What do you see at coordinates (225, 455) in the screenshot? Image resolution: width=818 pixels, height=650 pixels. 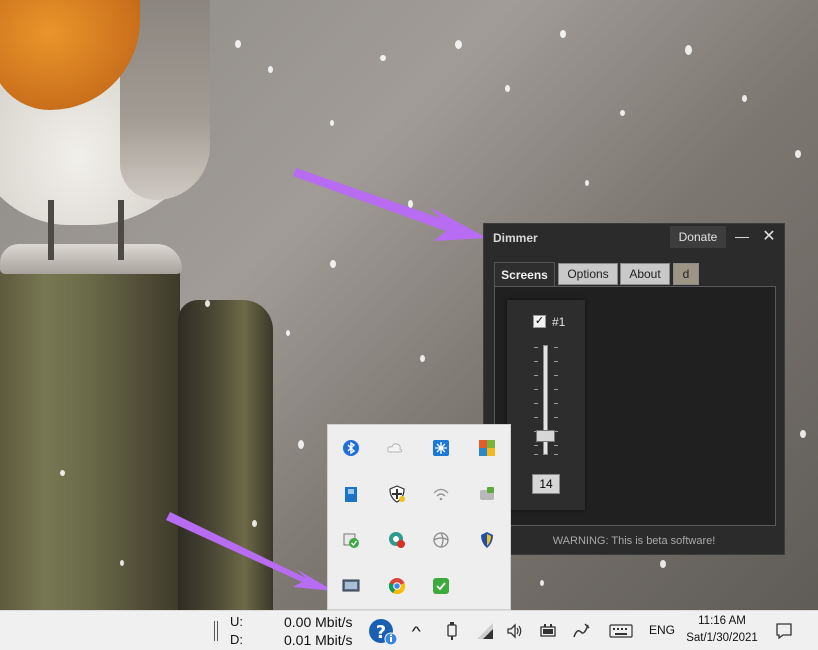 I see `tree-stump-back` at bounding box center [225, 455].